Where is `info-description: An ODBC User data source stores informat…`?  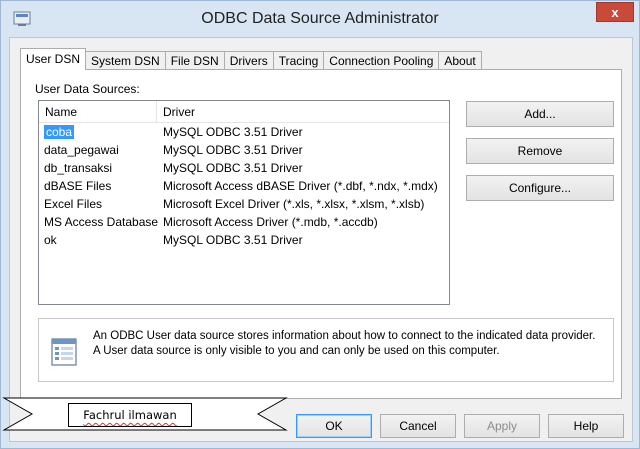
info-description: An ODBC User data source stores informat… is located at coordinates (344, 343).